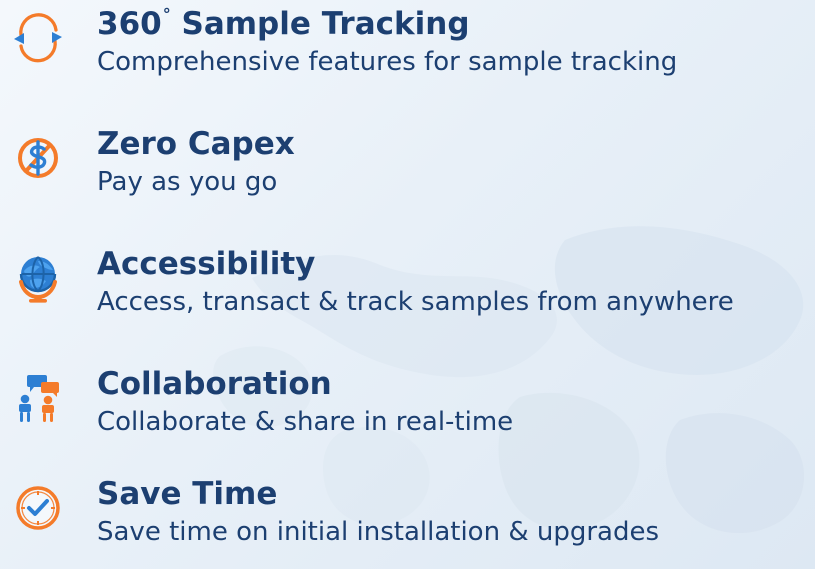 The height and width of the screenshot is (569, 815). Describe the element at coordinates (214, 384) in the screenshot. I see `feature-title: Collaboration` at that location.